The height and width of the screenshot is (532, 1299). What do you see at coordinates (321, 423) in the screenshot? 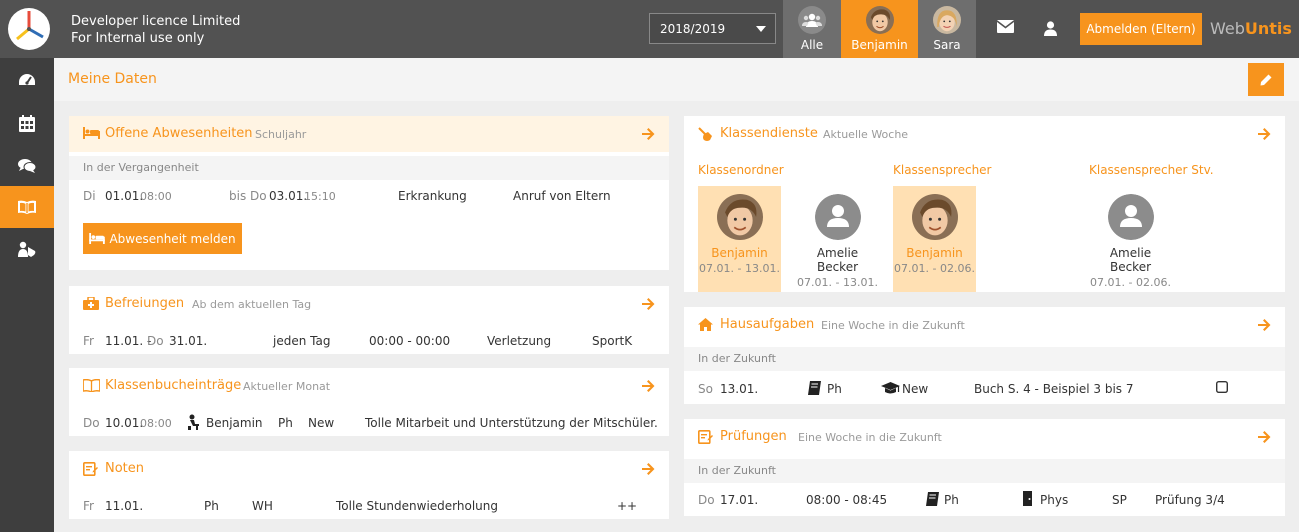
I see `entry-teacher: New` at bounding box center [321, 423].